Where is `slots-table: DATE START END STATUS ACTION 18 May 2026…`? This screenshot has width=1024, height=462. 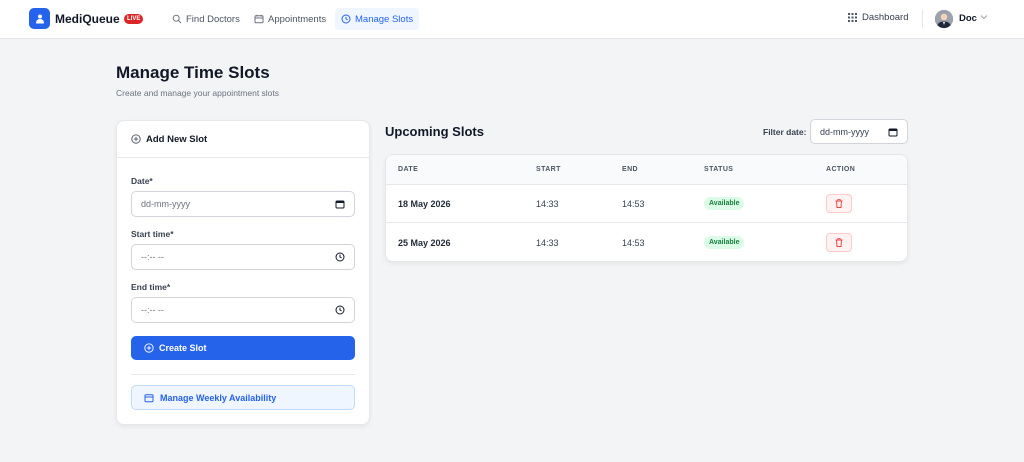
slots-table: DATE START END STATUS ACTION 18 May 2026… is located at coordinates (646, 208).